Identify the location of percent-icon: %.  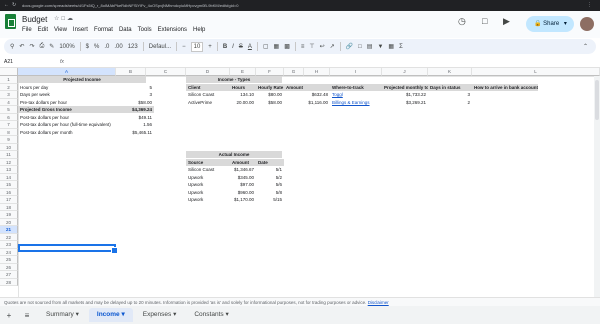
(96, 47).